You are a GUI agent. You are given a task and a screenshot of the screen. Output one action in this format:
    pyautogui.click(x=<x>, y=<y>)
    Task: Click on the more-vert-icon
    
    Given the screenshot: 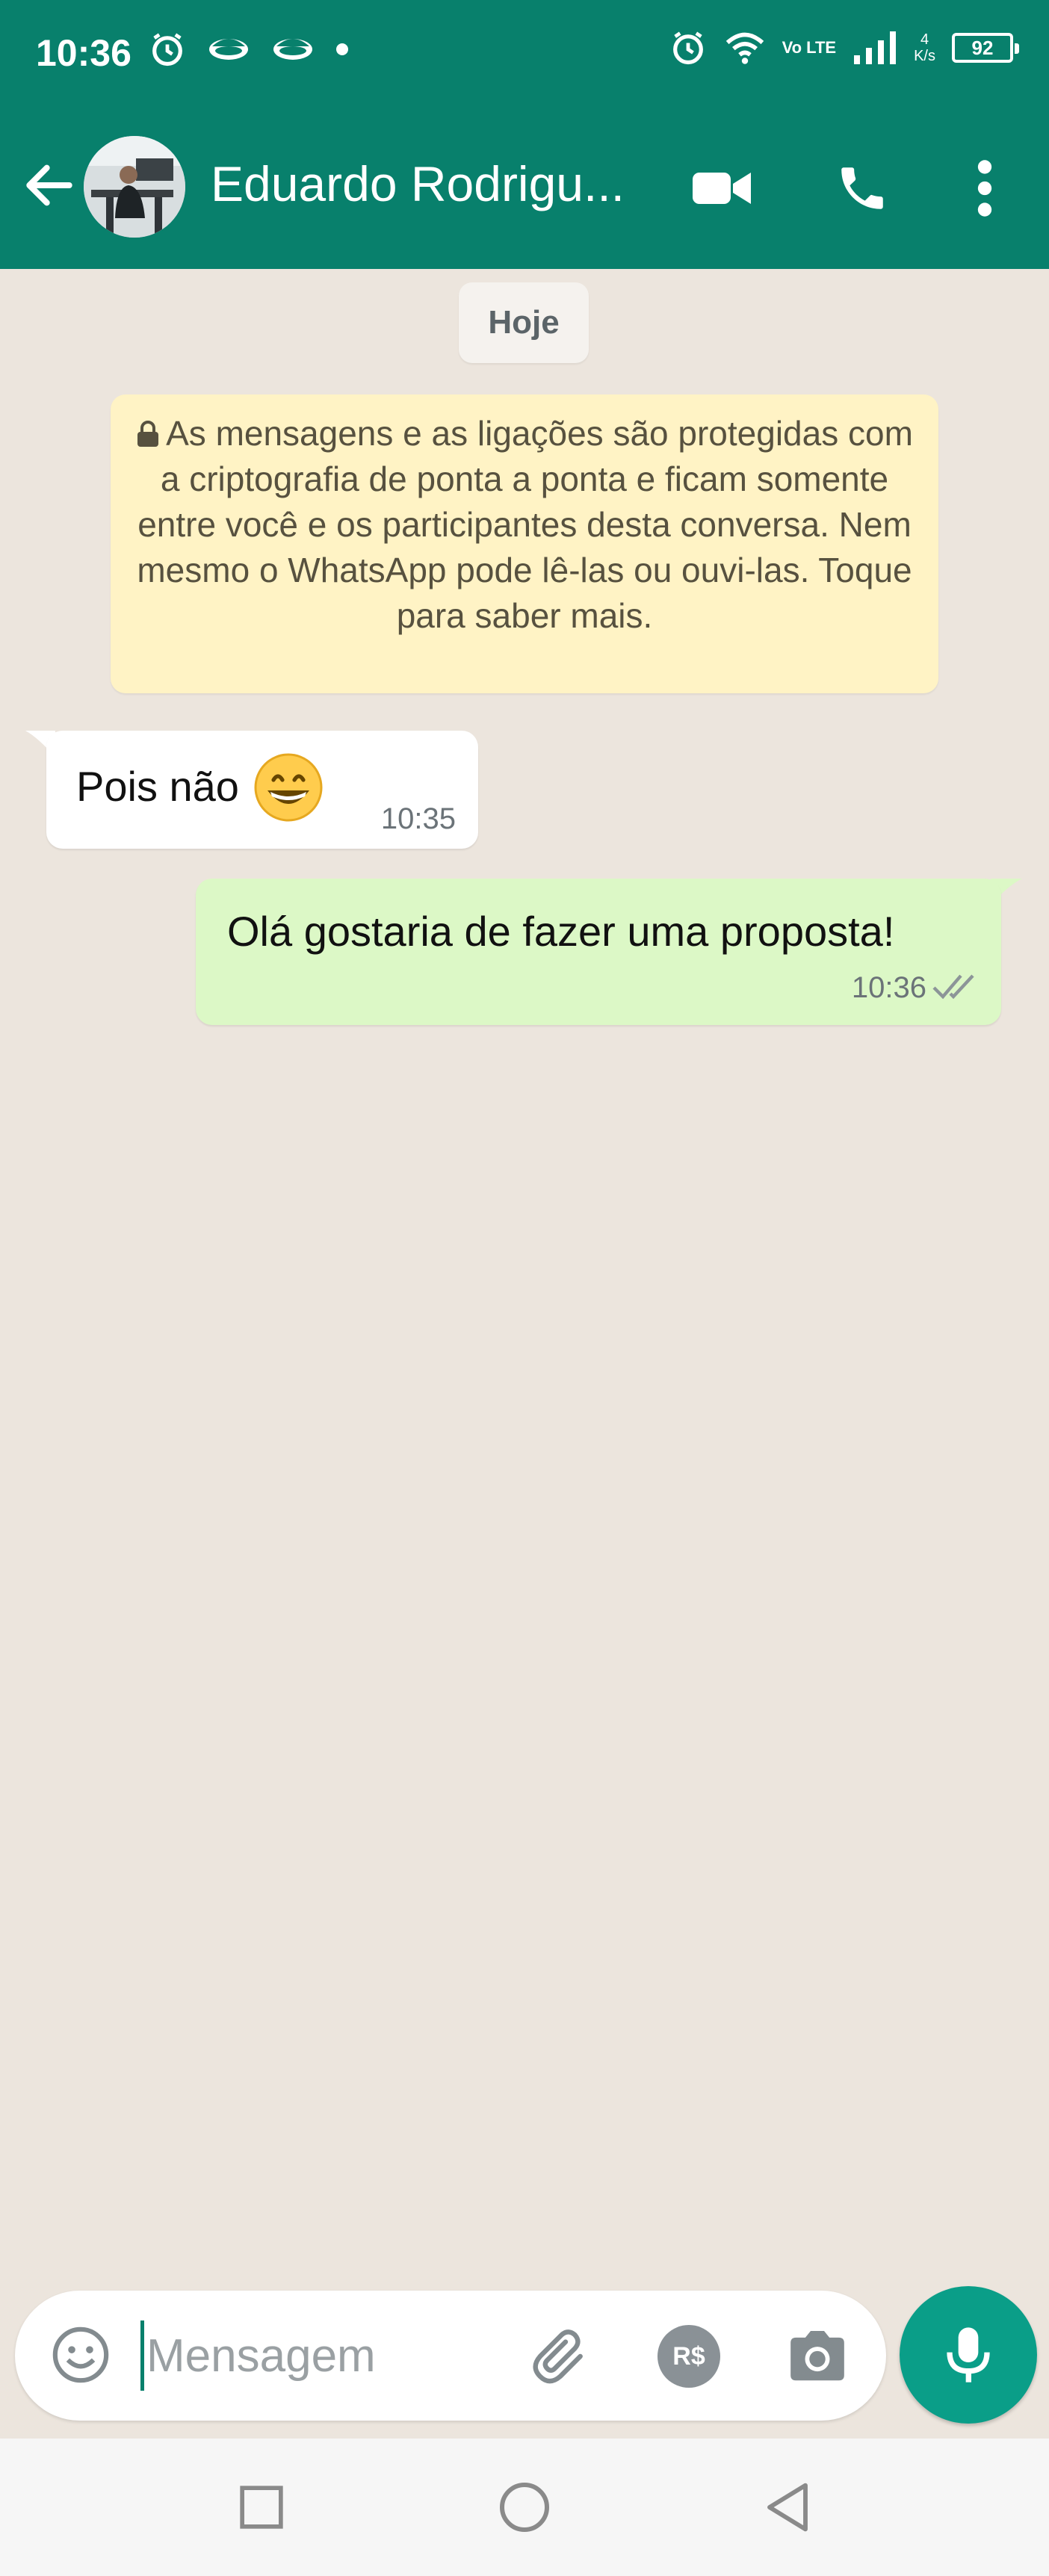 What is the action you would take?
    pyautogui.click(x=984, y=188)
    